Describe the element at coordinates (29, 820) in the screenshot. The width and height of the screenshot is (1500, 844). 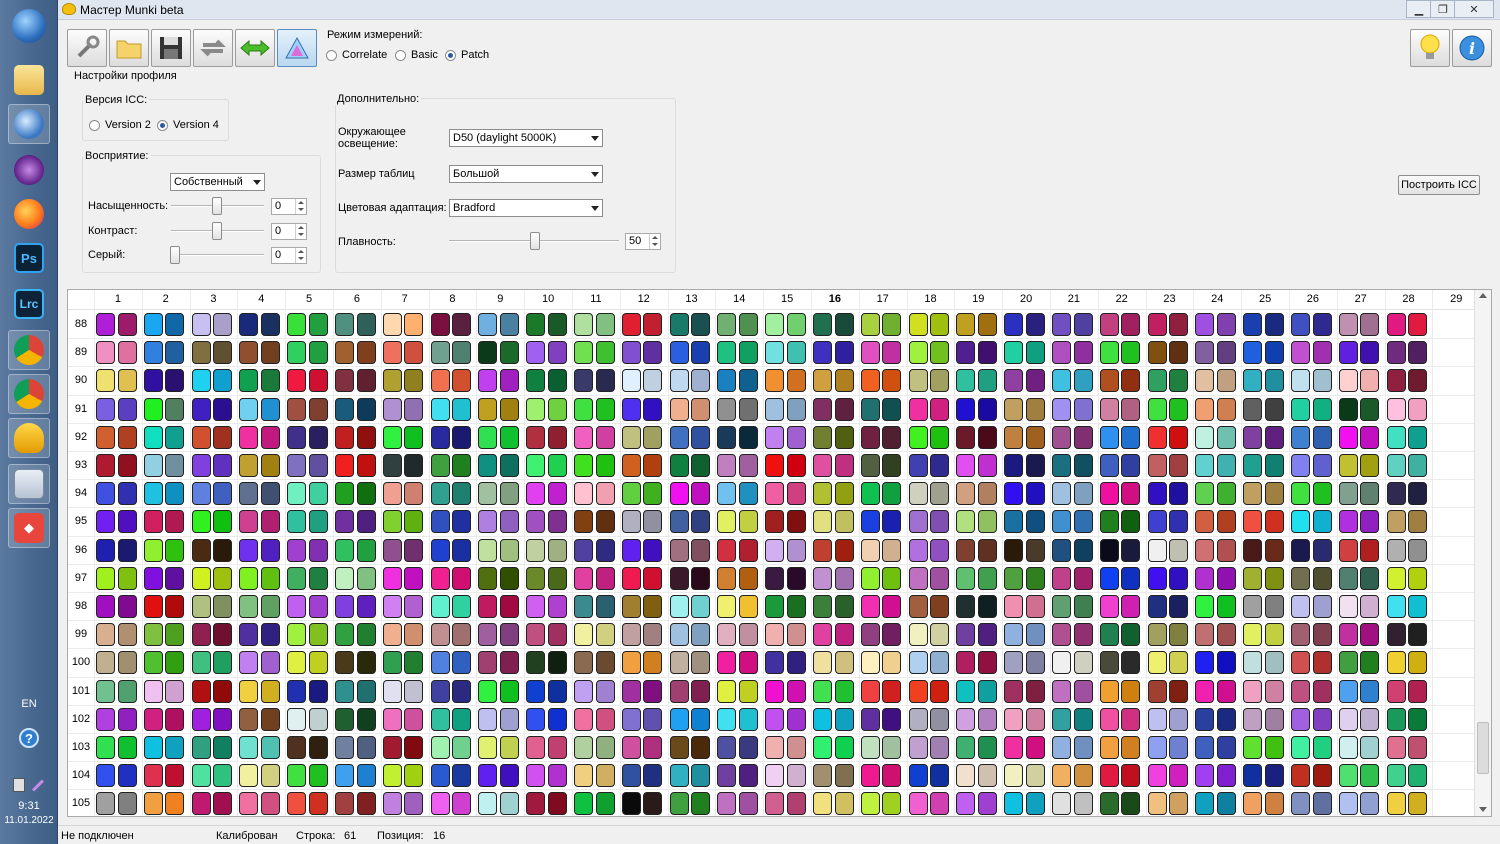
I see `clock-date: 11.01.2022` at that location.